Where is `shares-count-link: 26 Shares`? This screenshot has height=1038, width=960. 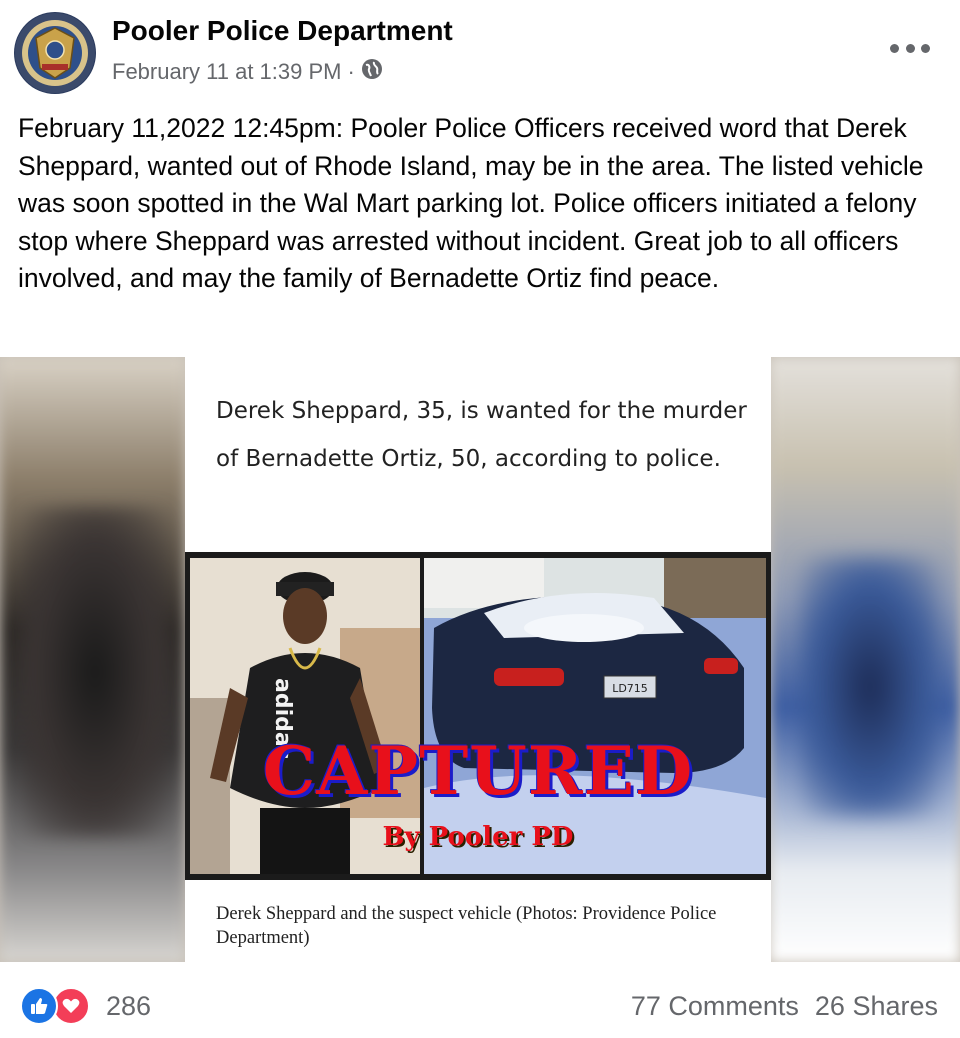
shares-count-link: 26 Shares is located at coordinates (876, 1006).